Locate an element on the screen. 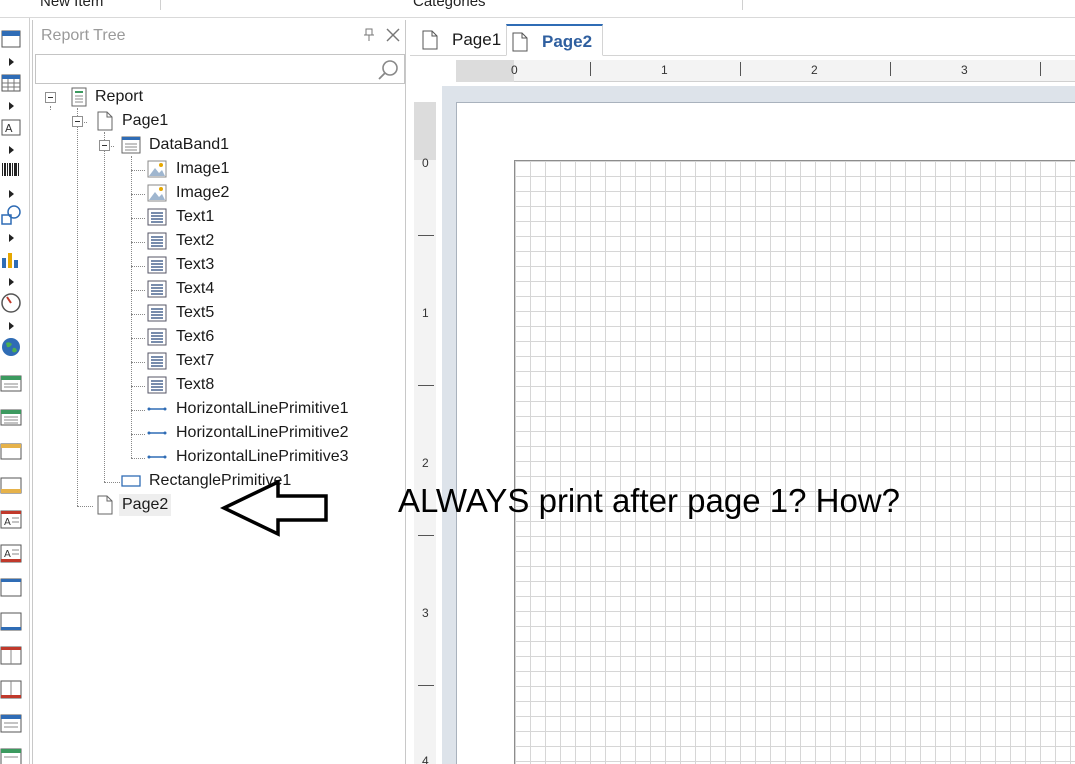  tree-node-report: Report is located at coordinates (219, 97).